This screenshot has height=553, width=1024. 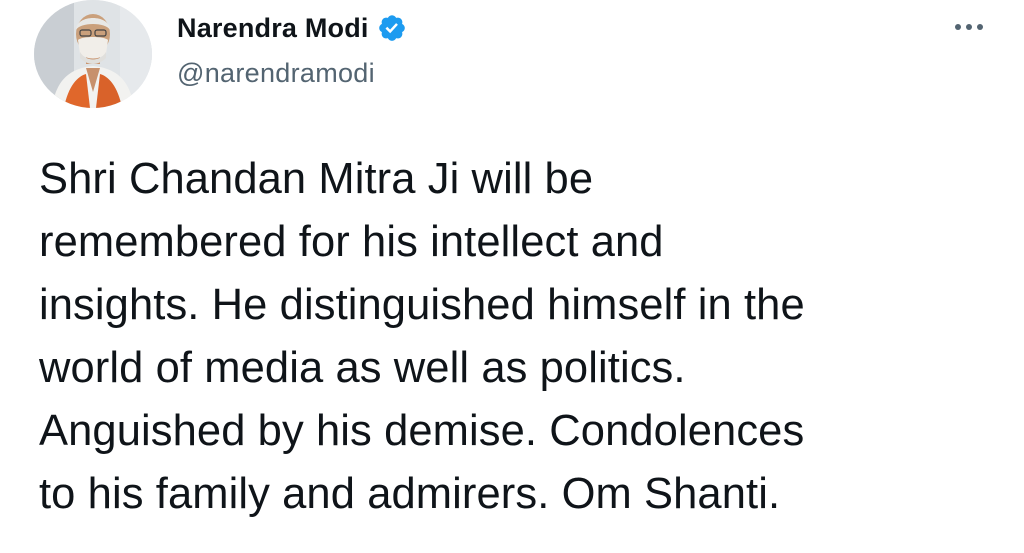 What do you see at coordinates (273, 28) in the screenshot?
I see `display-name: Narendra Modi` at bounding box center [273, 28].